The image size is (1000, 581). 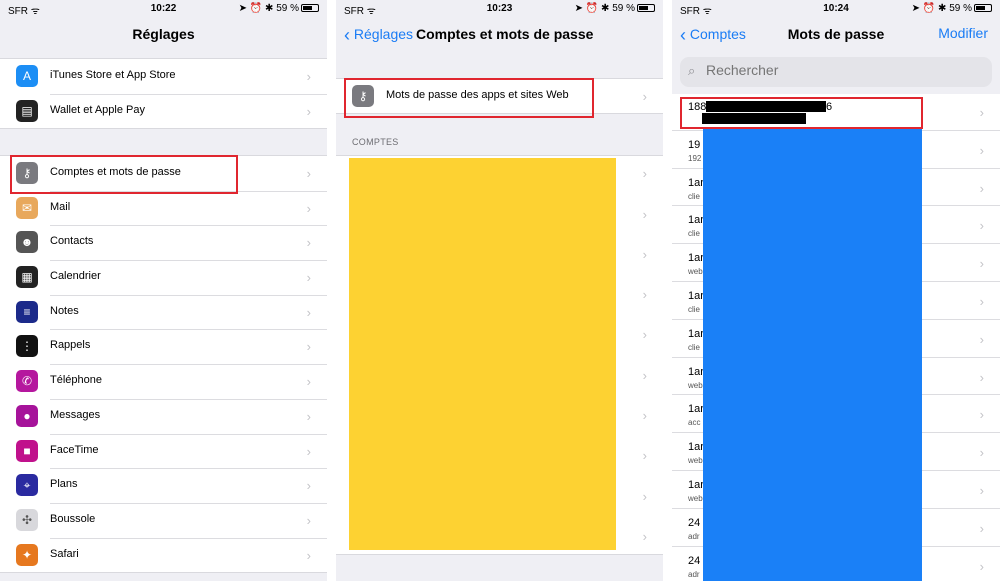 What do you see at coordinates (163, 381) in the screenshot?
I see `settings-item-phone: ✆ Téléphone ›` at bounding box center [163, 381].